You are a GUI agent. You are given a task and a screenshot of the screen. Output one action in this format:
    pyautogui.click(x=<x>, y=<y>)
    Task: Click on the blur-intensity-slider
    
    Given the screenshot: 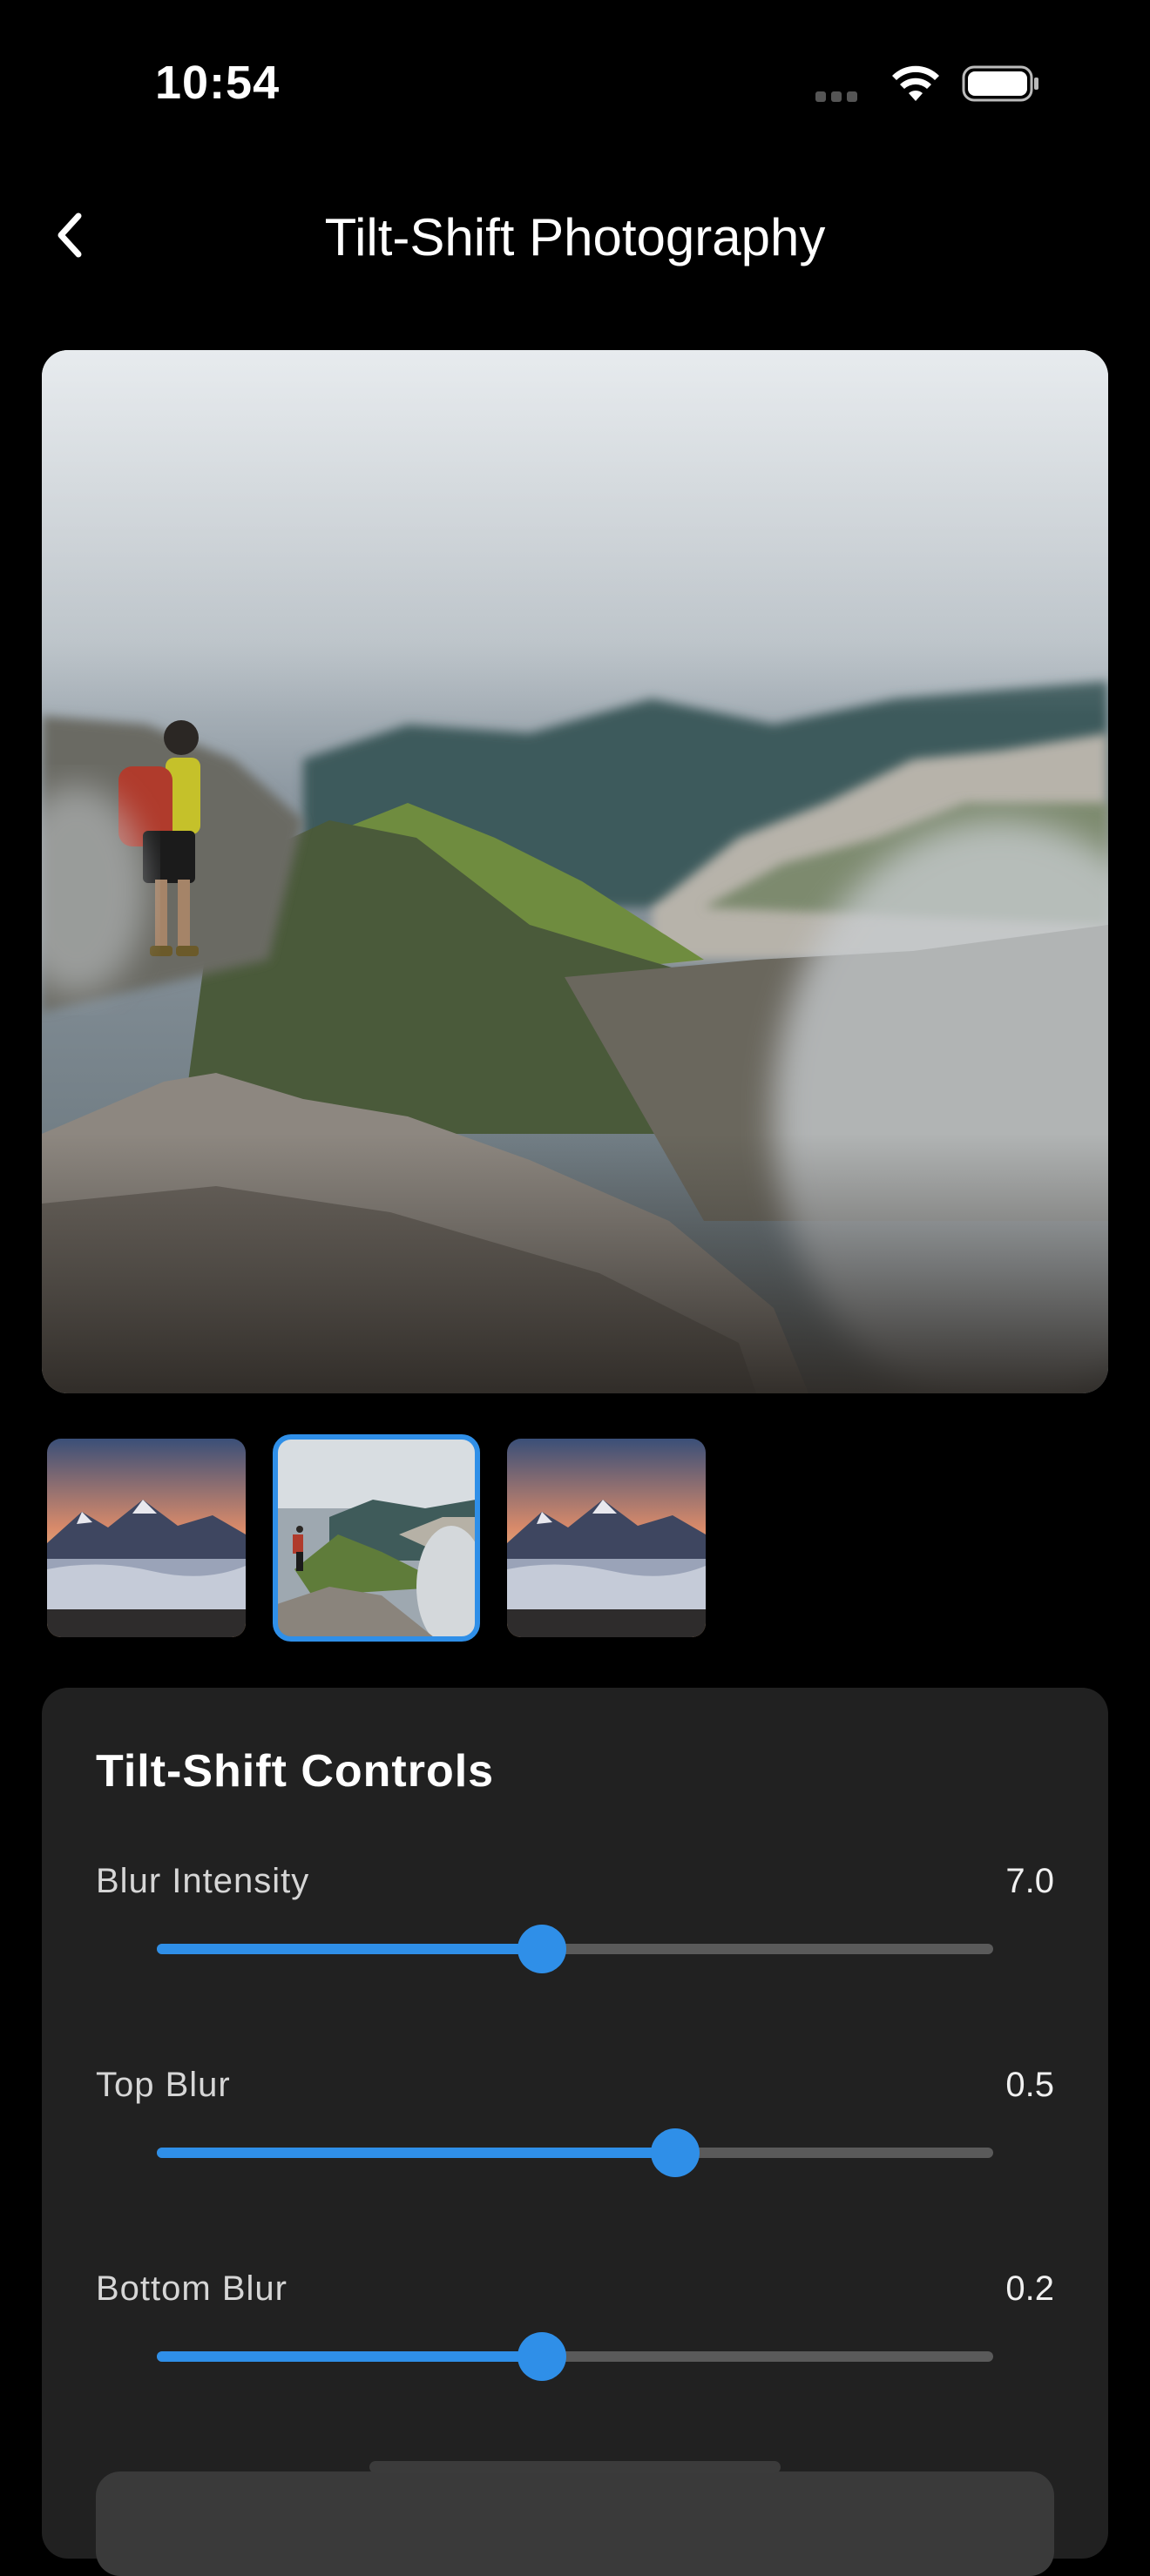 What is the action you would take?
    pyautogui.click(x=575, y=1949)
    